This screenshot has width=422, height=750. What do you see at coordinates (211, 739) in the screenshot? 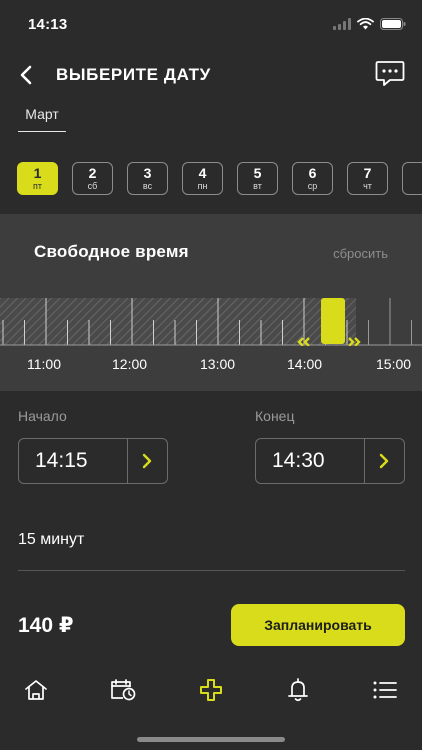
I see `home-indicator` at bounding box center [211, 739].